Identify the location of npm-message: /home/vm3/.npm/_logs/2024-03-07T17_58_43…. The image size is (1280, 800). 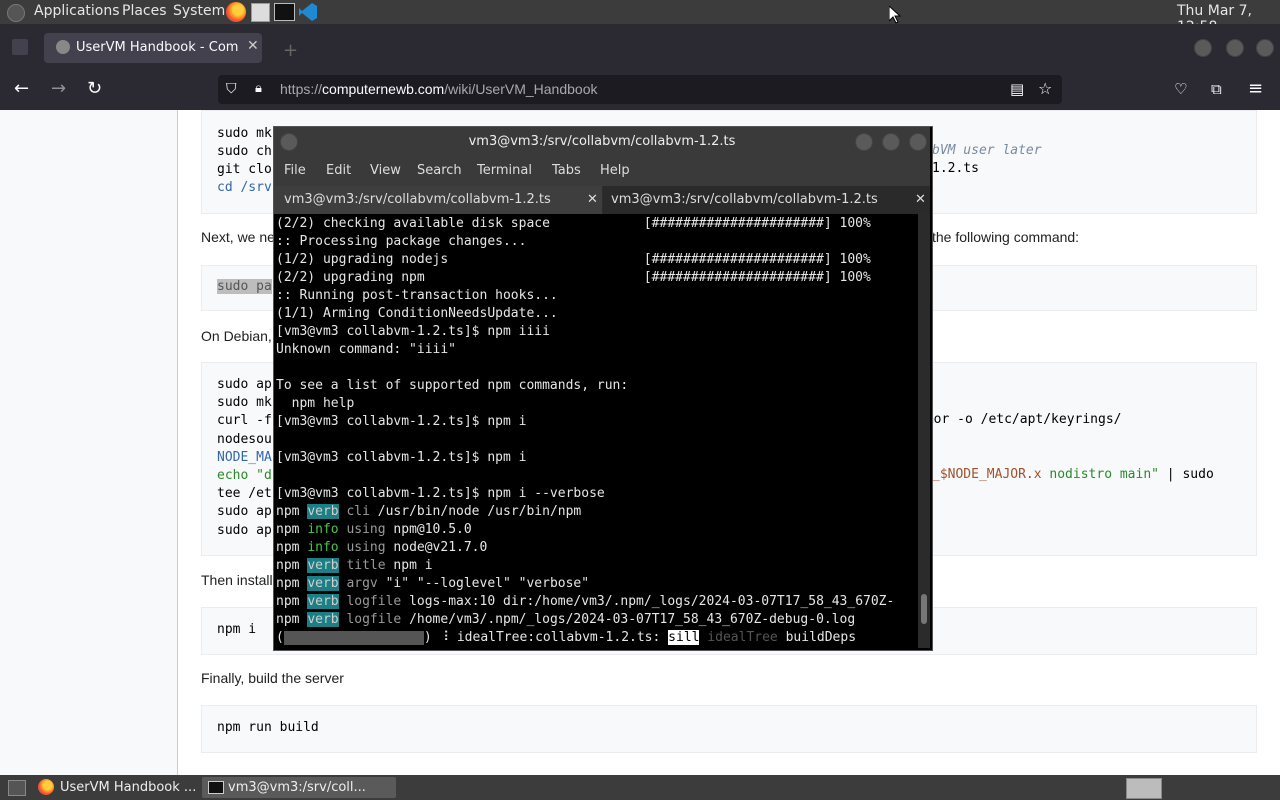
(628, 619).